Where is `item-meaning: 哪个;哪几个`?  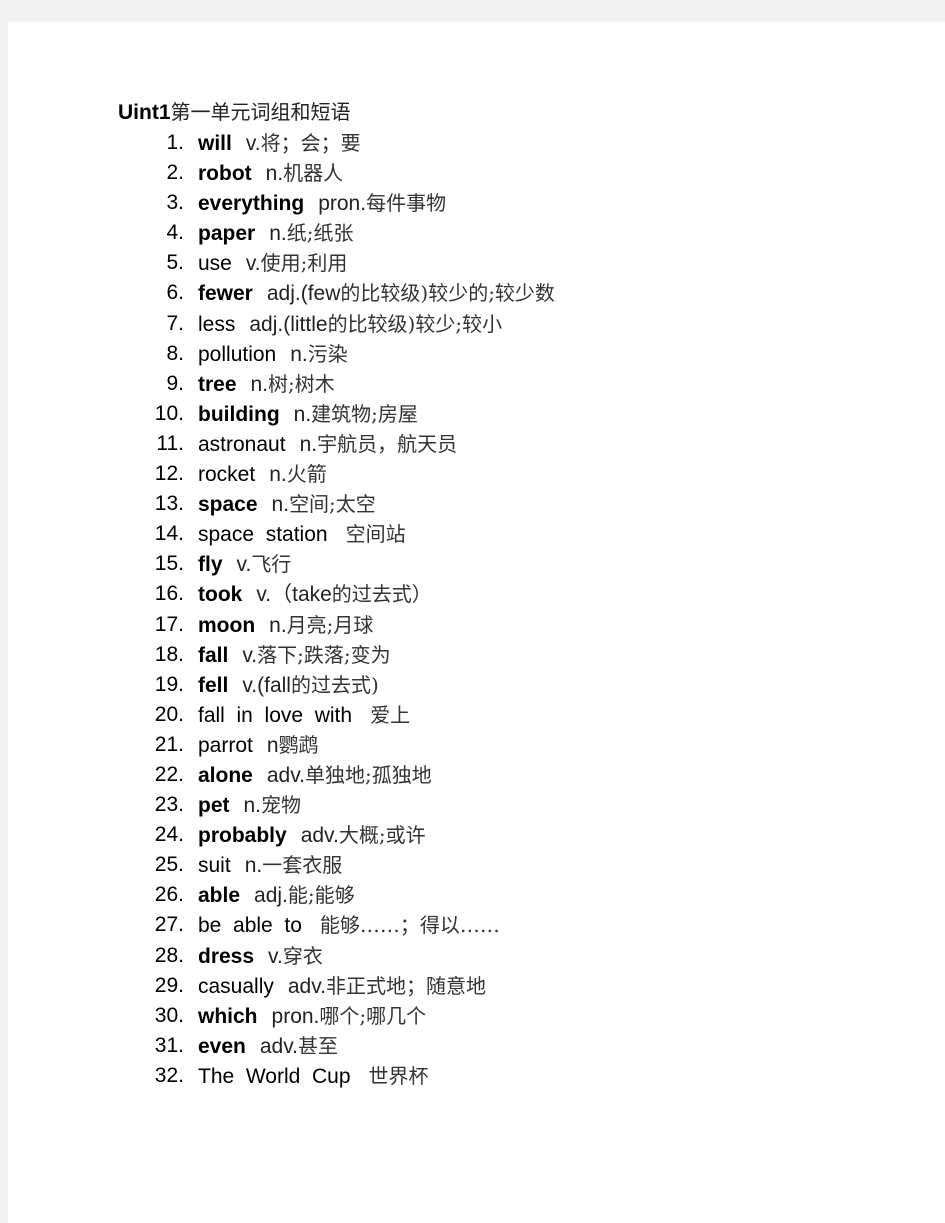
item-meaning: 哪个;哪几个 is located at coordinates (373, 1015).